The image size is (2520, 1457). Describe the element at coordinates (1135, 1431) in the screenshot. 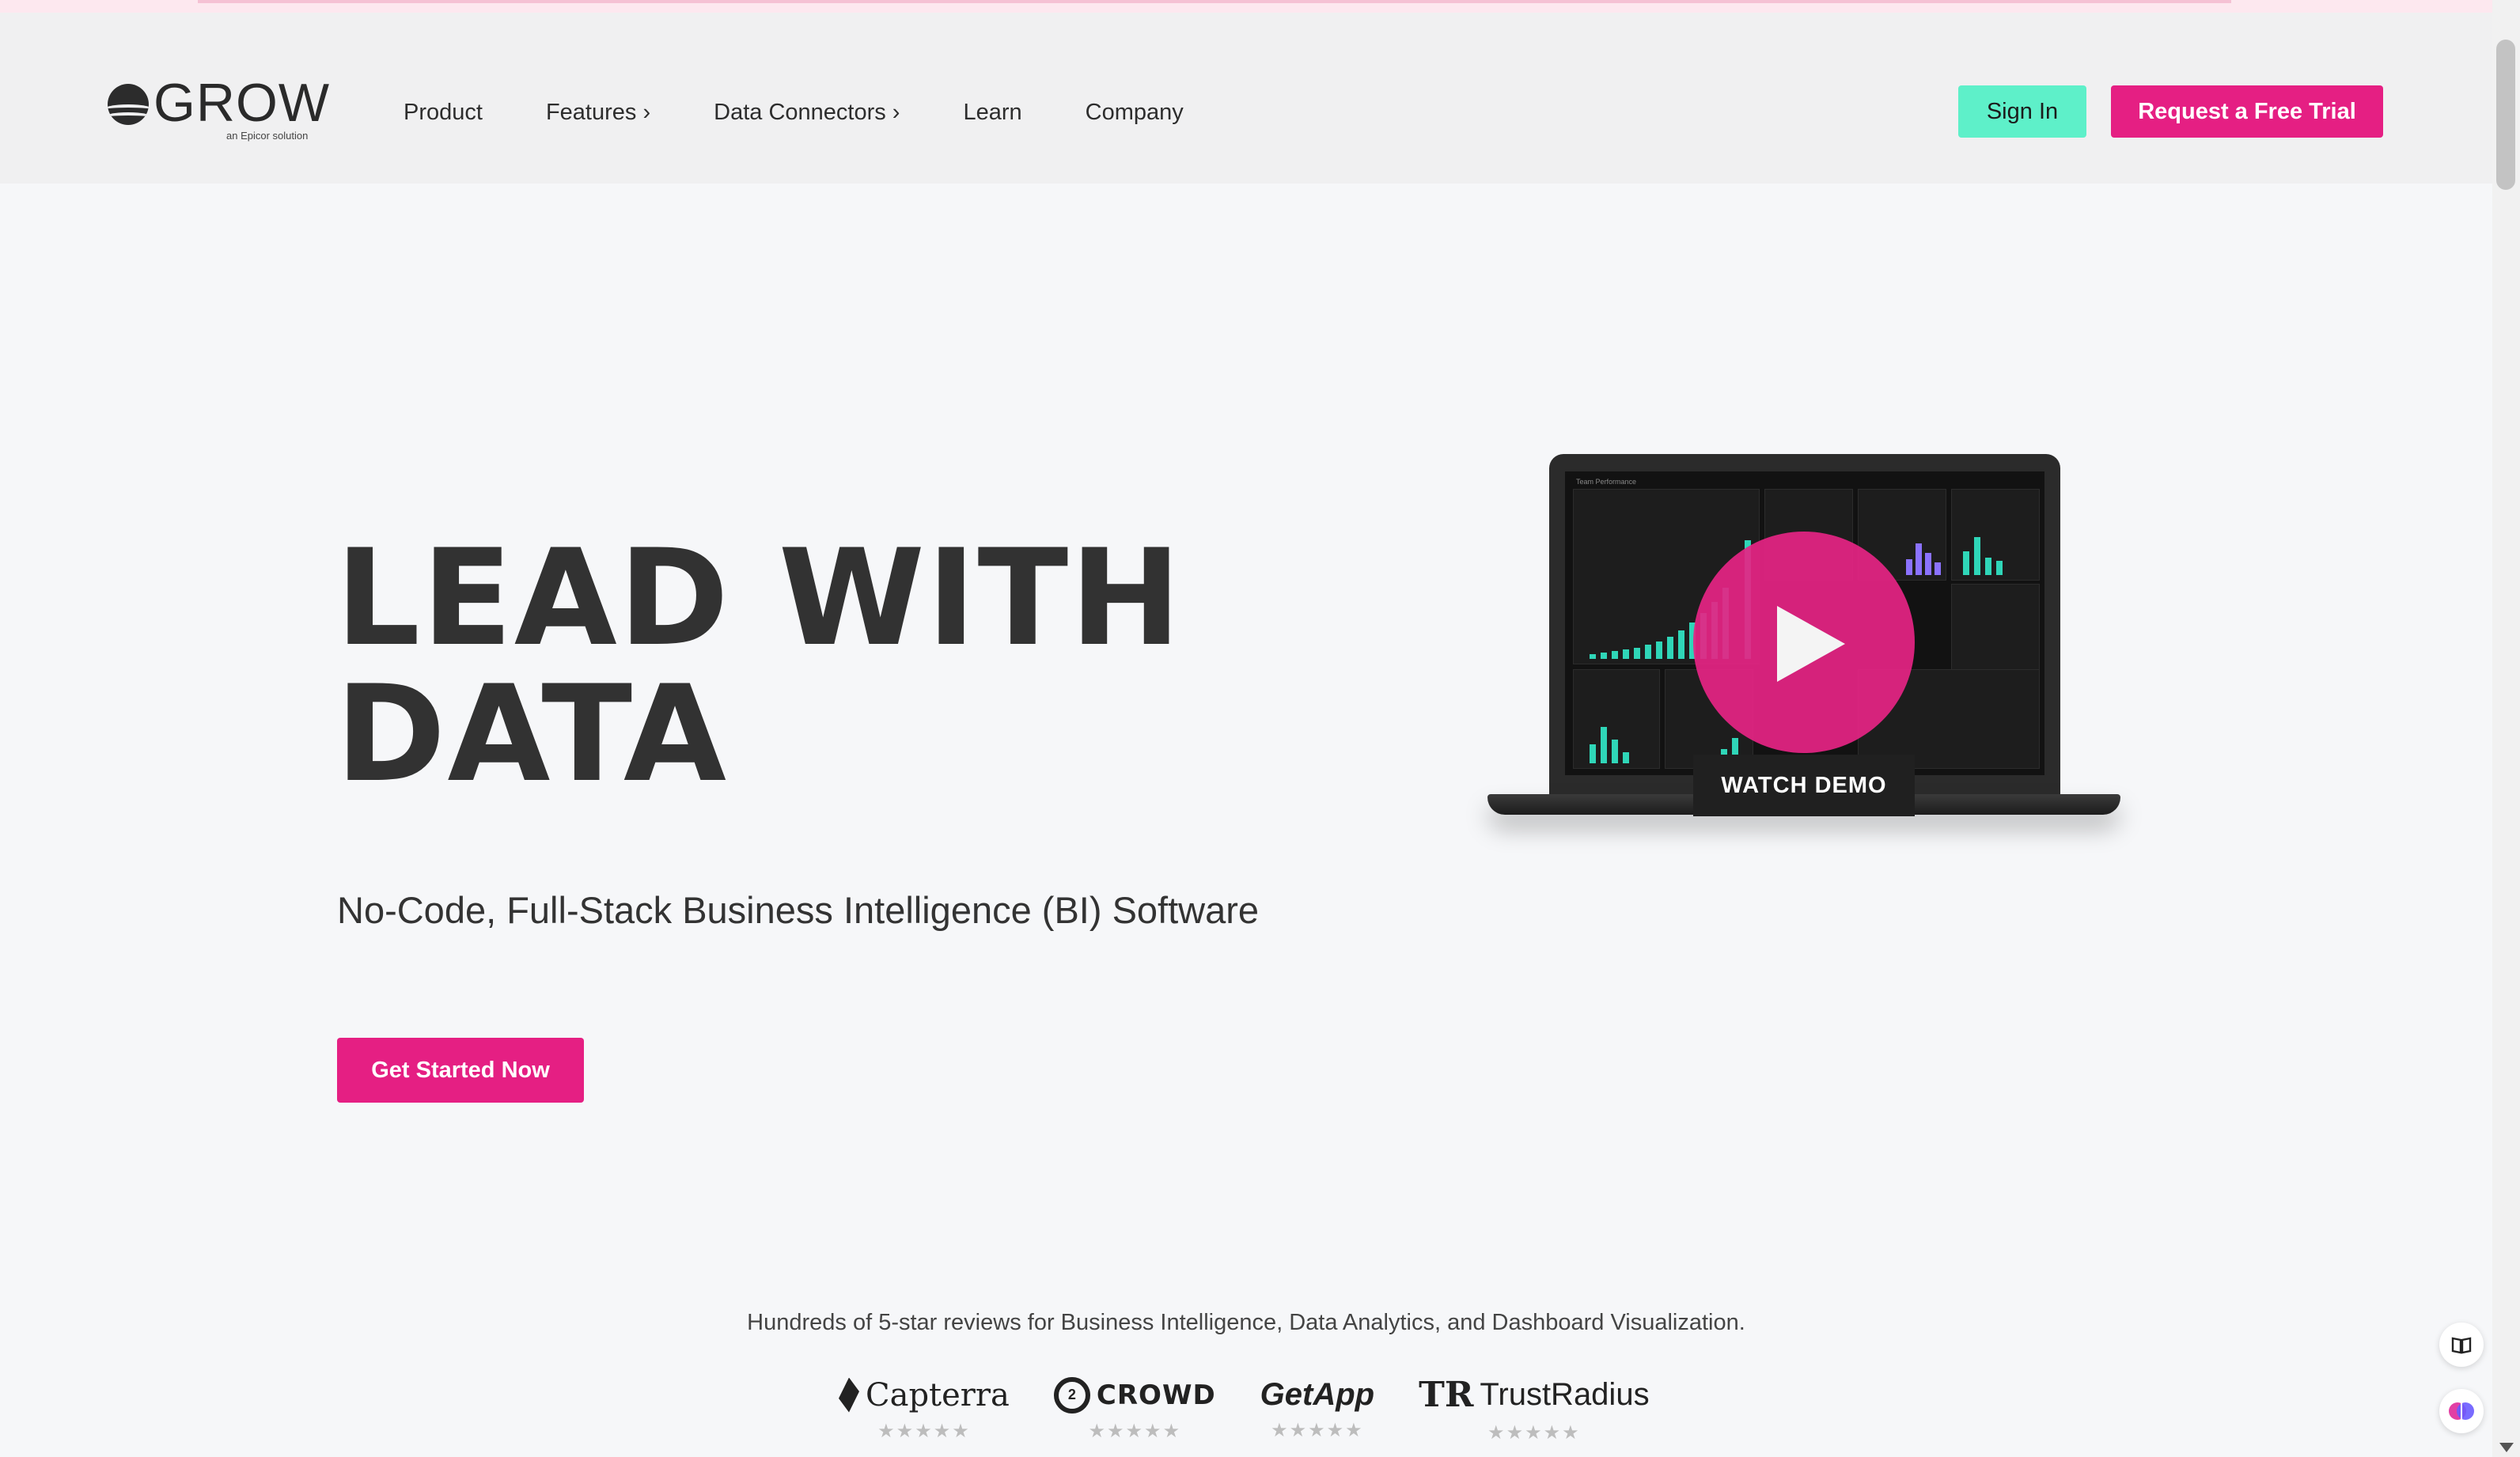

I see `g2-stars: ★★★★★` at that location.